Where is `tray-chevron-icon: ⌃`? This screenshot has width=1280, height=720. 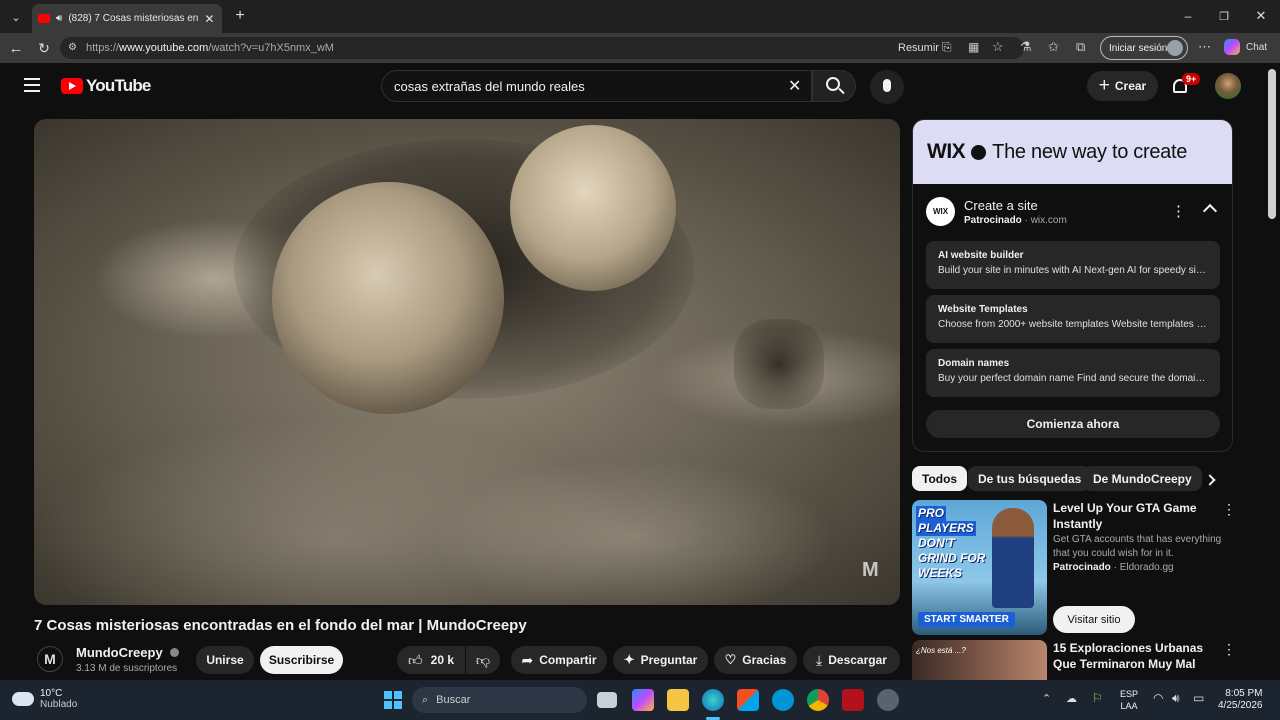 tray-chevron-icon: ⌃ is located at coordinates (1046, 698).